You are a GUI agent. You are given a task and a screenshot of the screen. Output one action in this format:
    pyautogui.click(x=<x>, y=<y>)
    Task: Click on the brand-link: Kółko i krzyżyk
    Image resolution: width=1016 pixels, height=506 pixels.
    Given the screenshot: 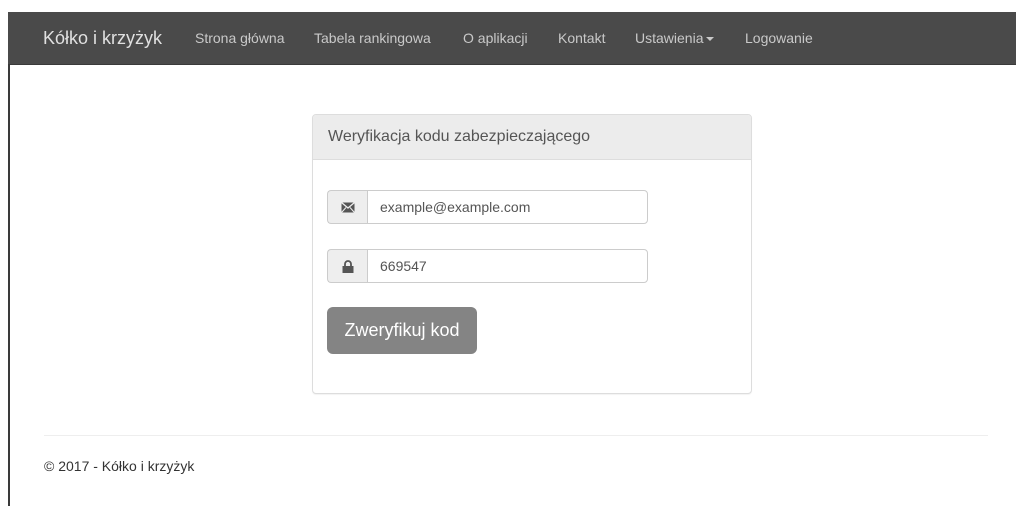 What is the action you would take?
    pyautogui.click(x=102, y=38)
    